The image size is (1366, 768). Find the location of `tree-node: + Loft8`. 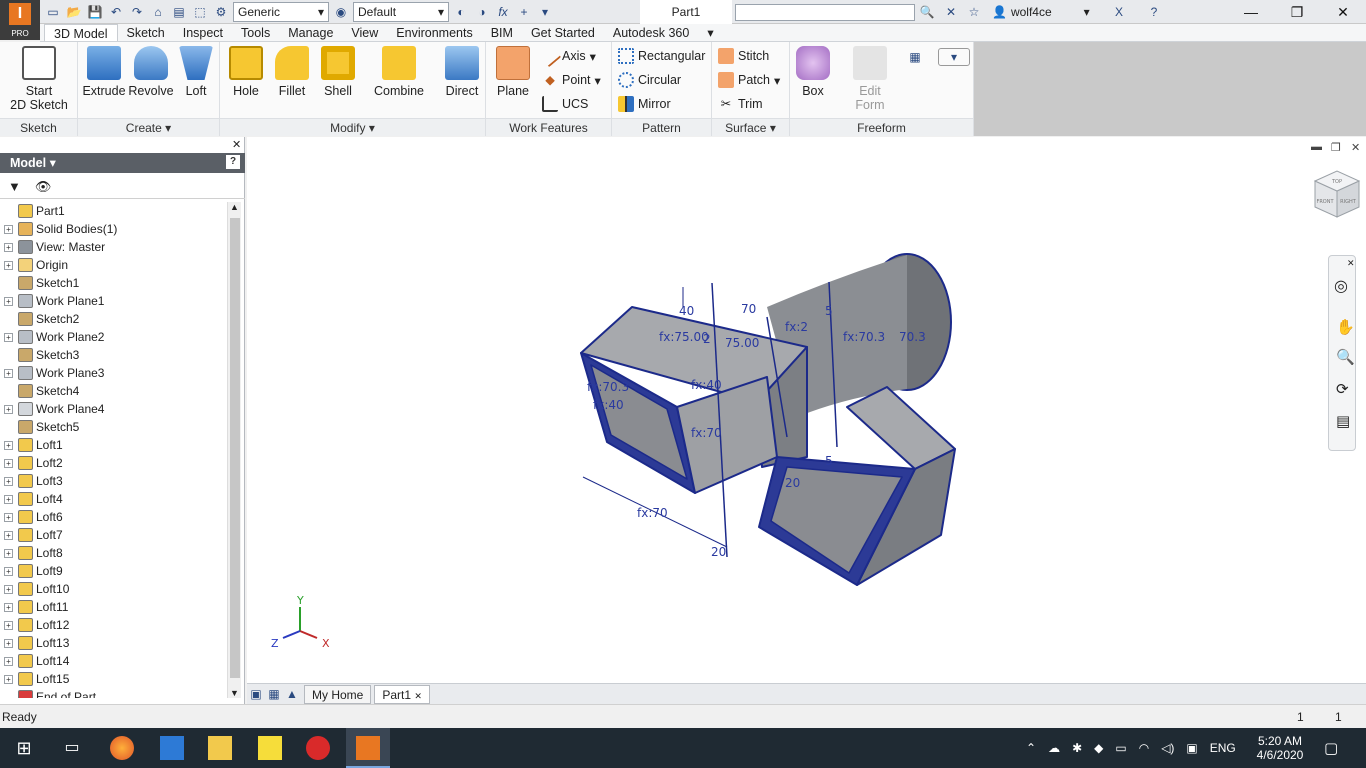

tree-node: + Loft8 is located at coordinates (115, 553).